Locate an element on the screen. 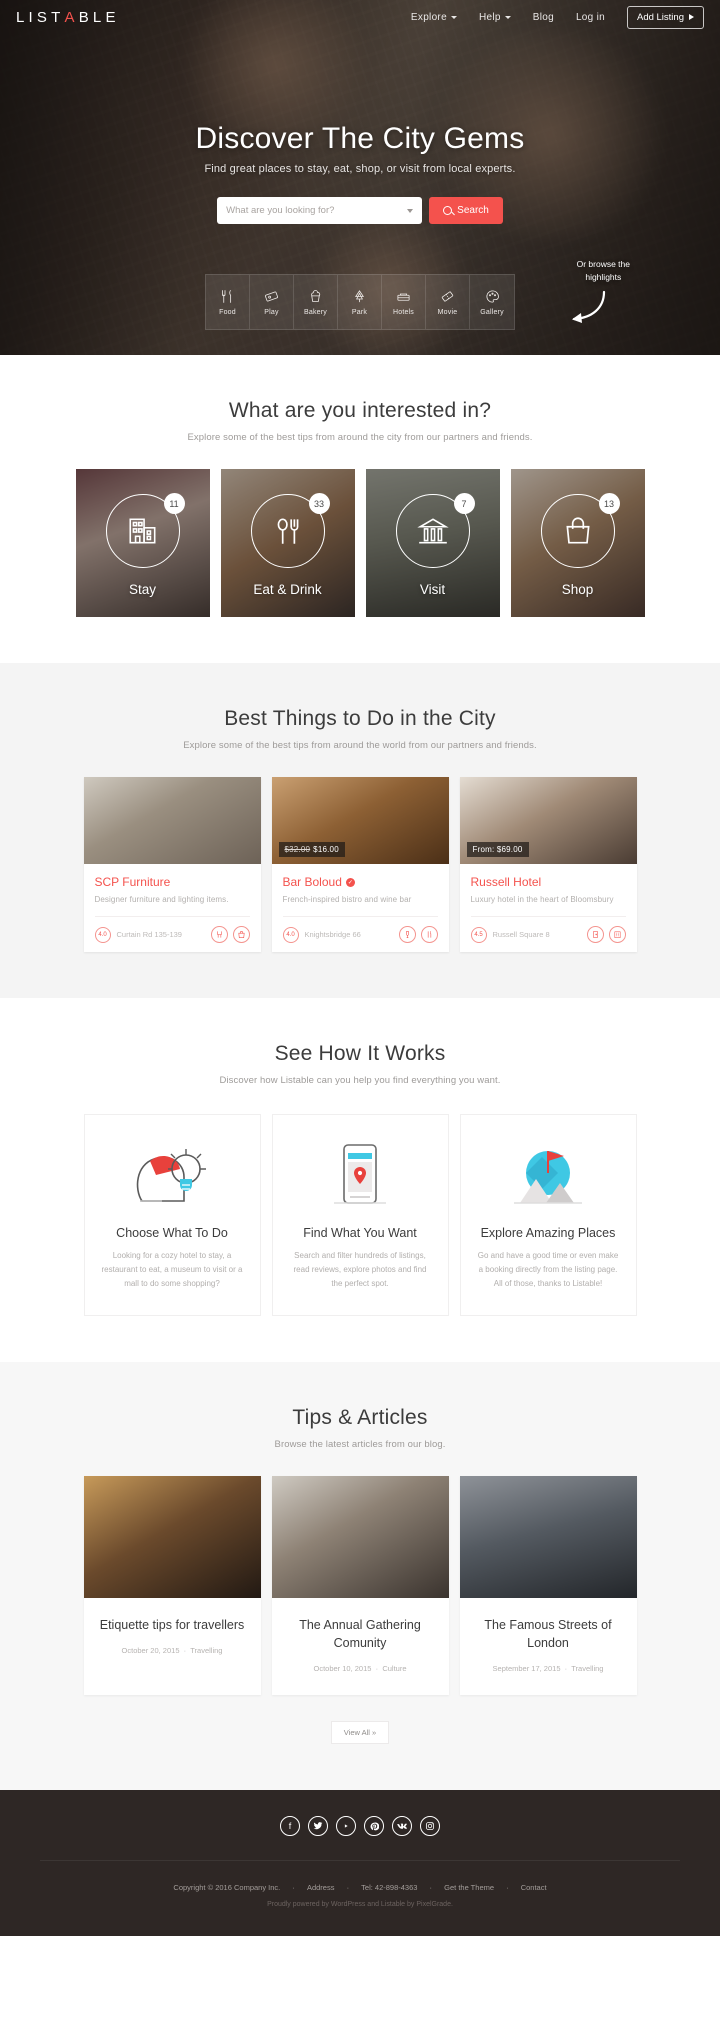 Image resolution: width=720 pixels, height=2030 pixels. wine-icon is located at coordinates (407, 934).